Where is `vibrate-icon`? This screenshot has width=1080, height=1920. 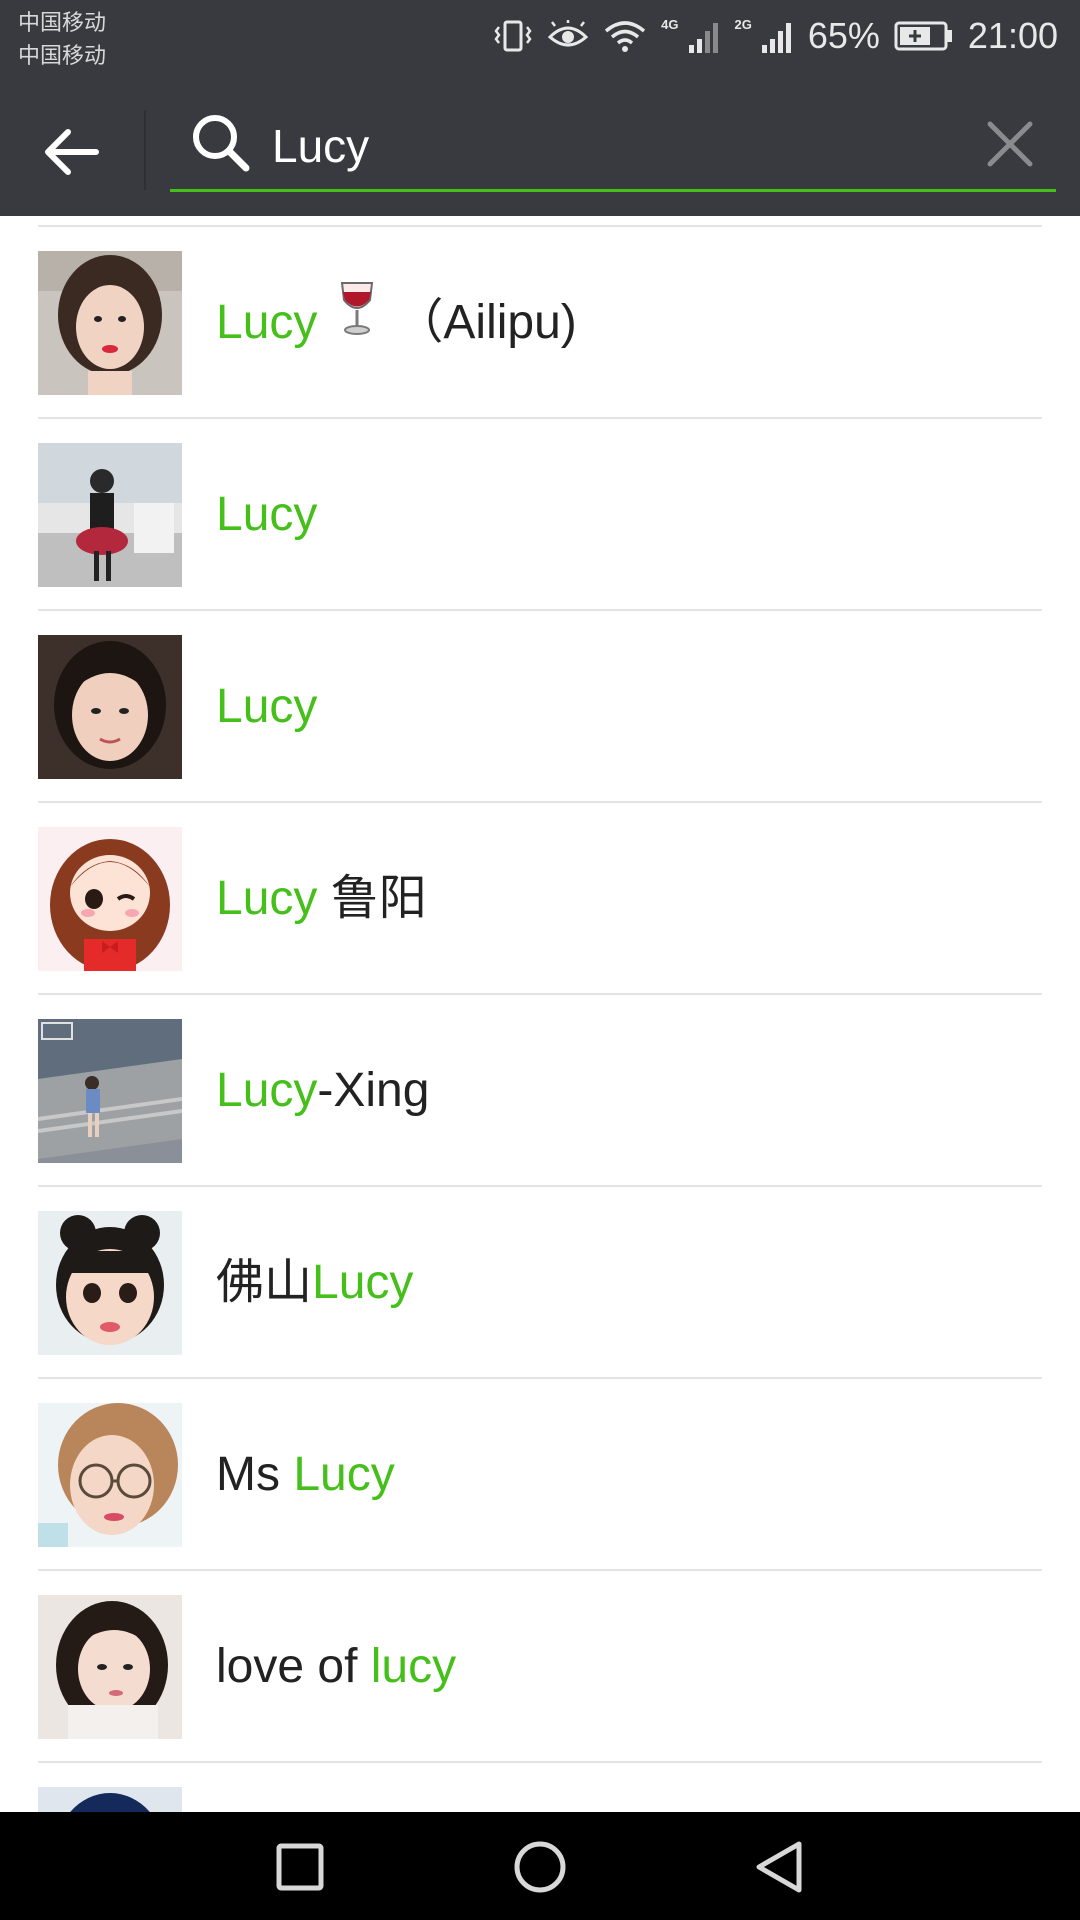 vibrate-icon is located at coordinates (513, 36).